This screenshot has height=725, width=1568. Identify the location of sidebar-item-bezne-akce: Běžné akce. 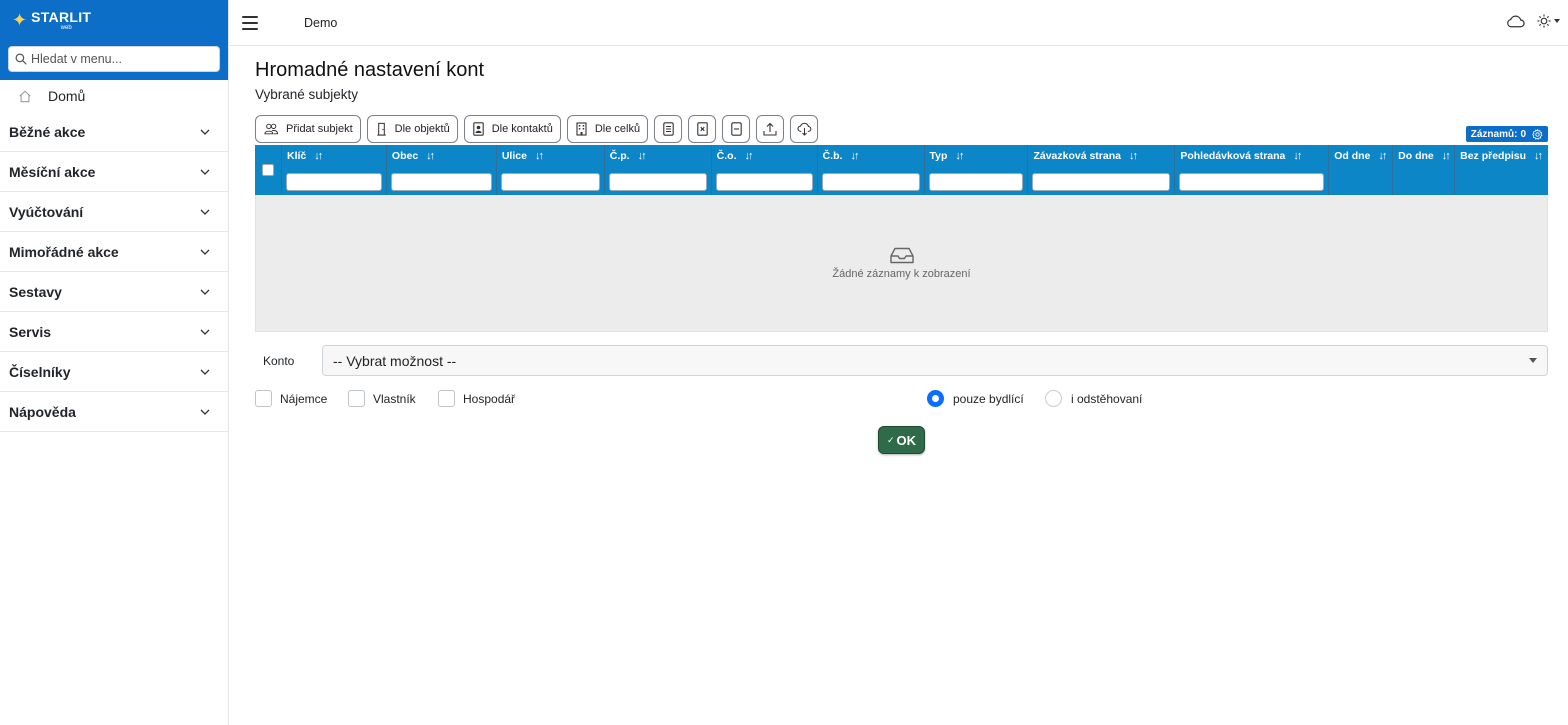
(114, 132).